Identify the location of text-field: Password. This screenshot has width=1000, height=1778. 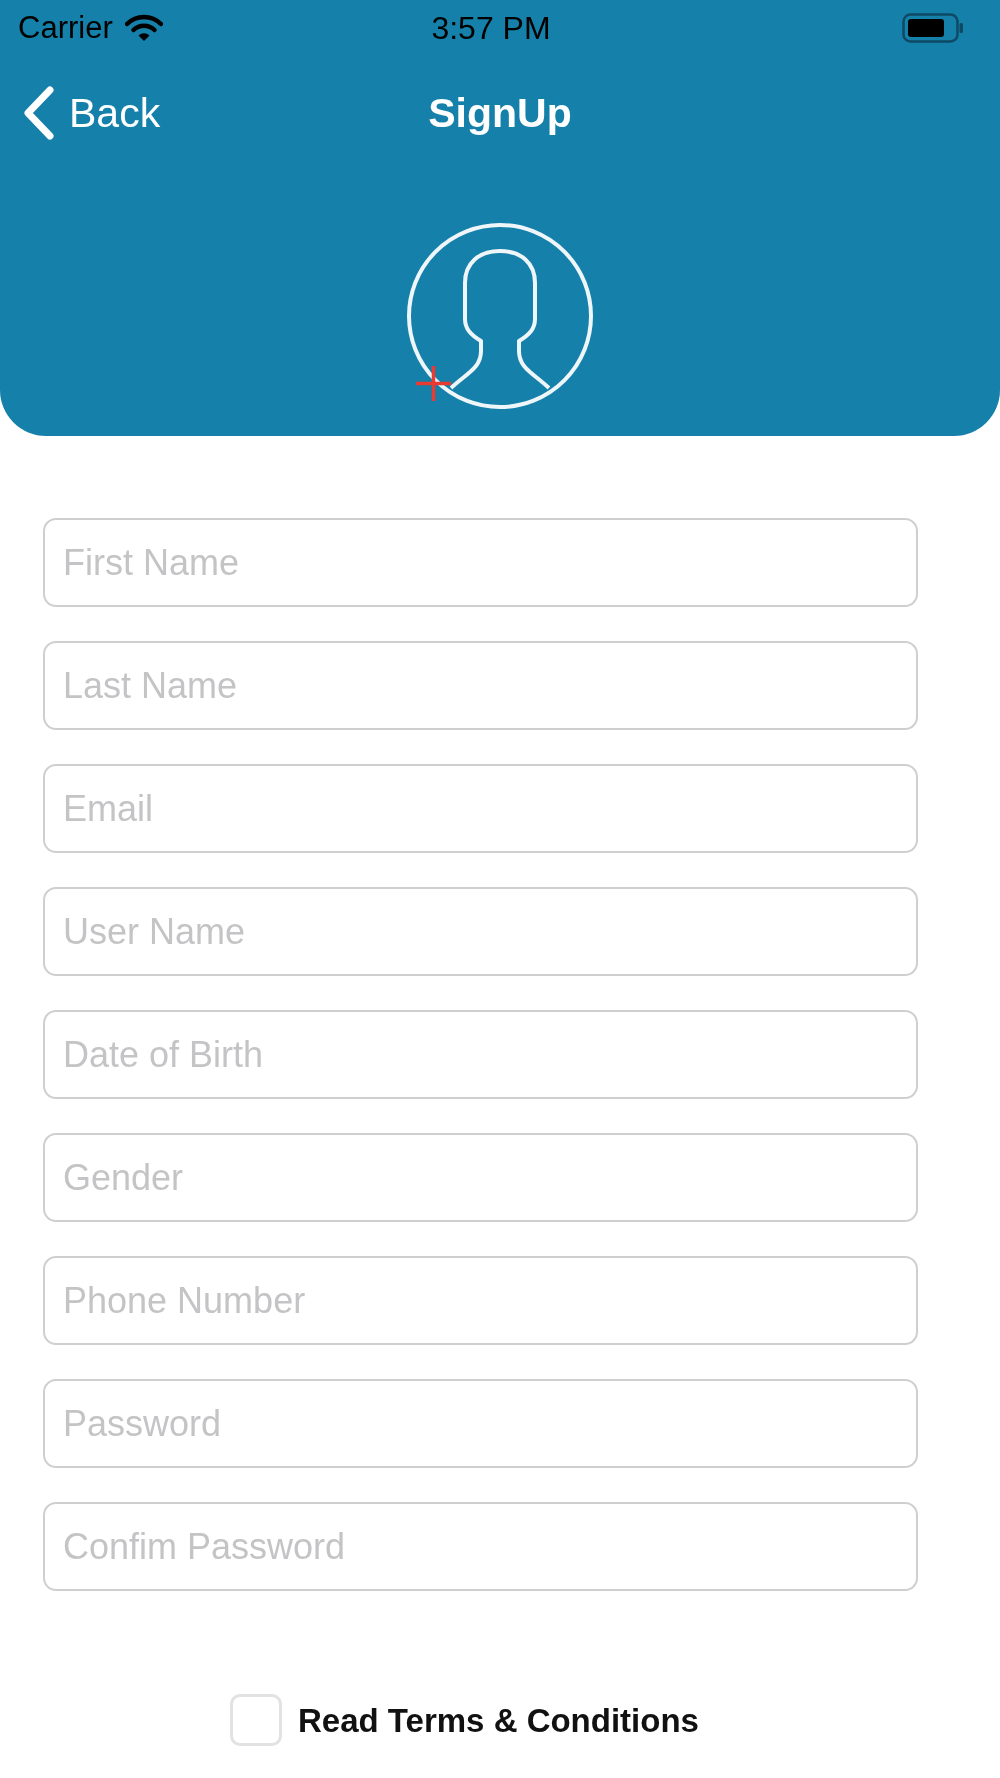
(480, 1423).